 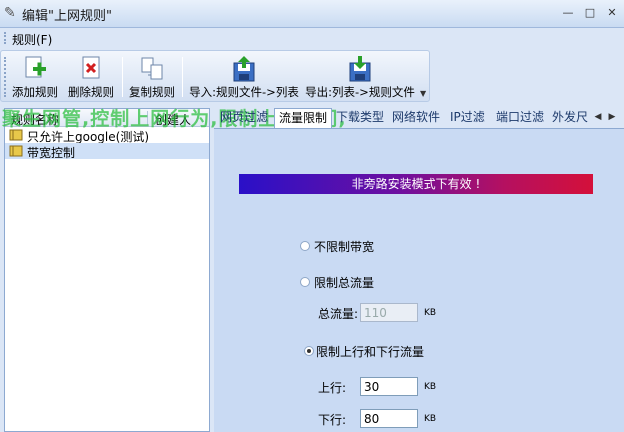 I want to click on downstream-input, so click(x=389, y=418).